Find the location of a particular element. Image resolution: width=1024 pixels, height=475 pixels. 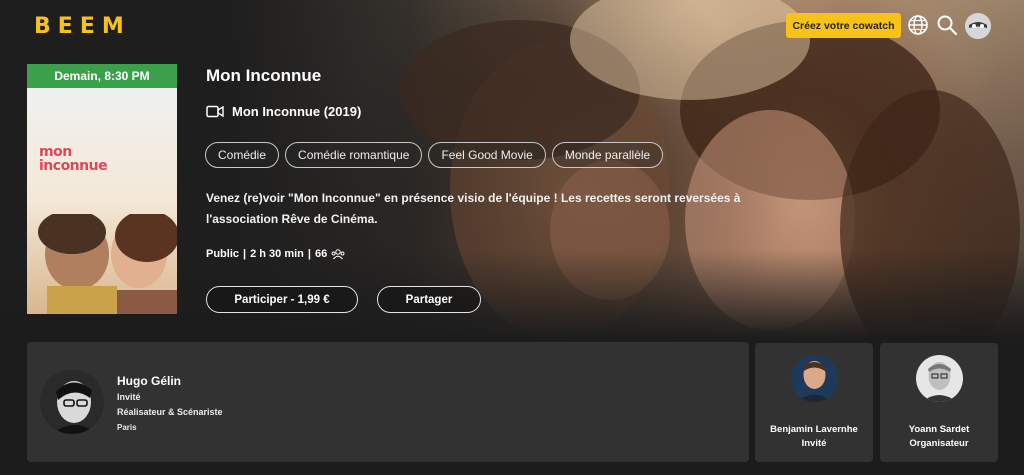

film-link: Mon Inconnue (2019) is located at coordinates (283, 111).